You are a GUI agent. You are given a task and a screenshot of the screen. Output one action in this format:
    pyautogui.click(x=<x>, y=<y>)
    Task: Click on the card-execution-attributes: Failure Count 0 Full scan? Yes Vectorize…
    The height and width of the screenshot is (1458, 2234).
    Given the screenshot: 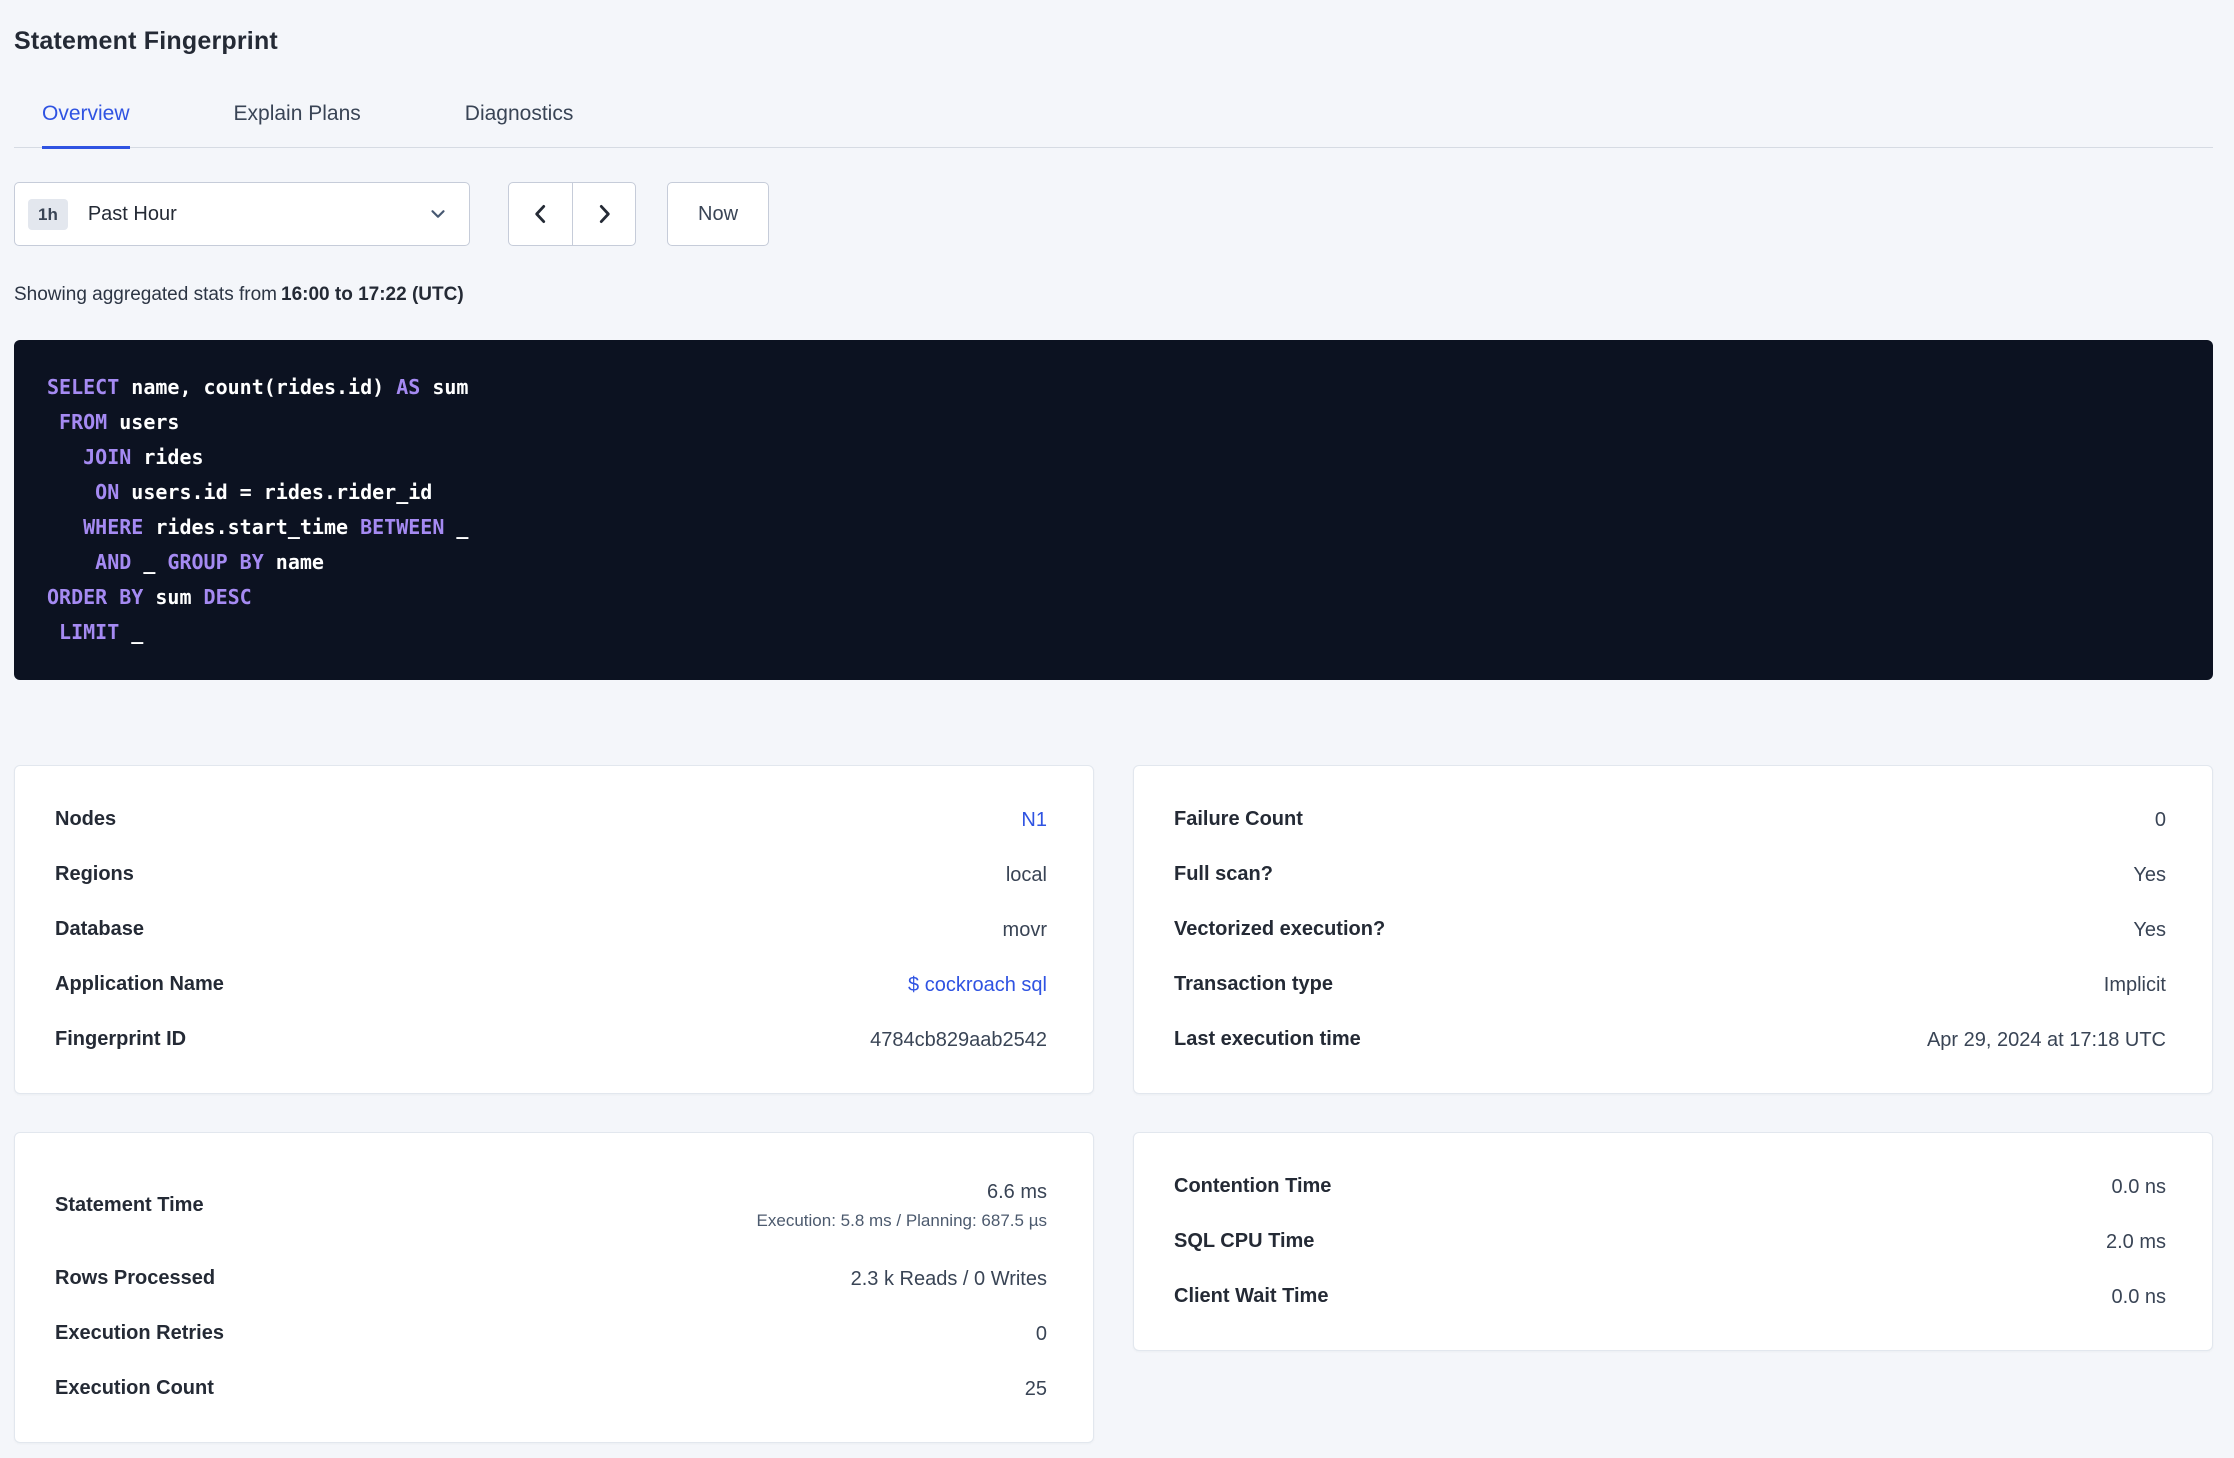 What is the action you would take?
    pyautogui.click(x=1673, y=929)
    